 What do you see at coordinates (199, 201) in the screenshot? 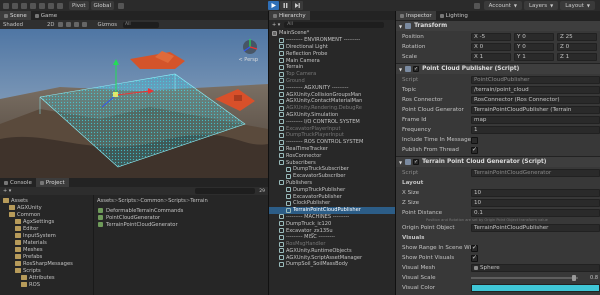
I see `breadcrumb-item: Terrain` at bounding box center [199, 201].